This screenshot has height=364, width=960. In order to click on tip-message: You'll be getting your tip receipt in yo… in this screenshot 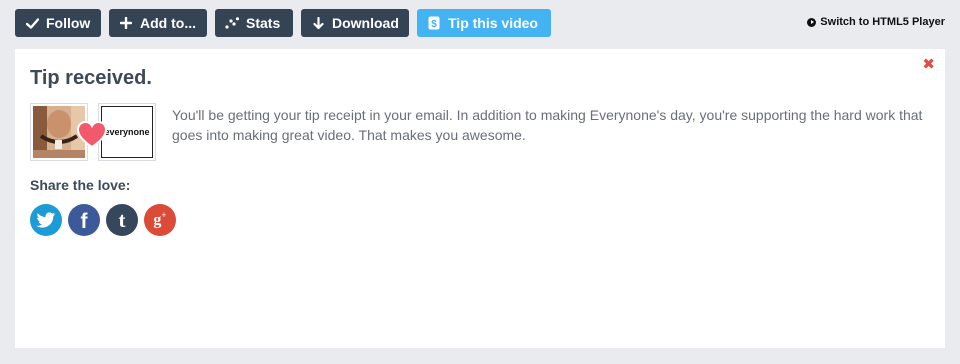, I will do `click(547, 125)`.